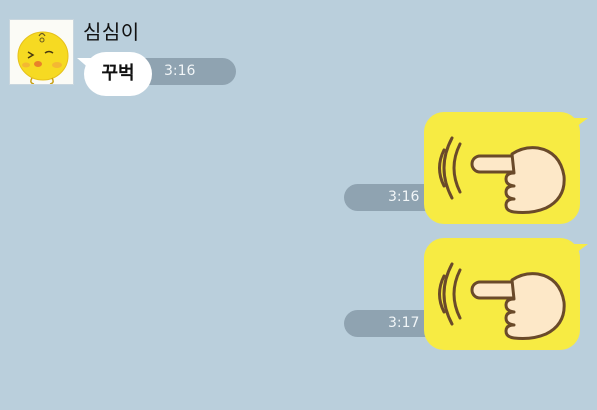  What do you see at coordinates (111, 32) in the screenshot?
I see `contact-name: 심심이` at bounding box center [111, 32].